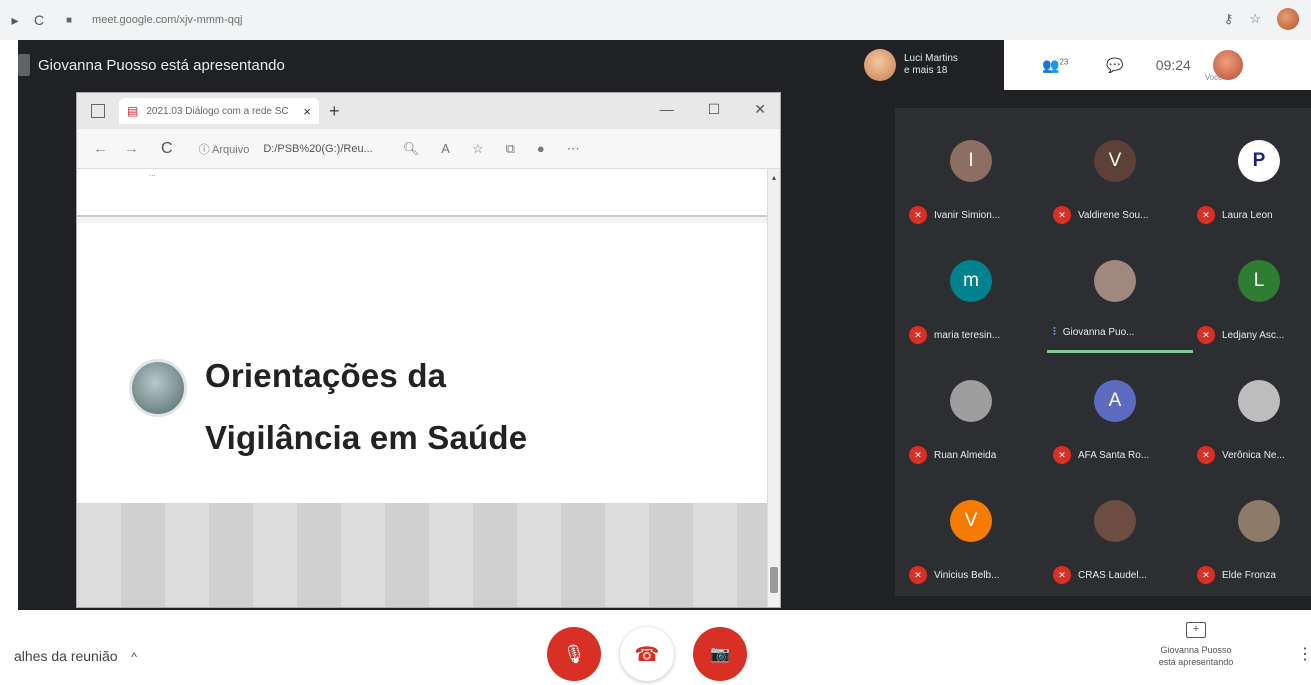  What do you see at coordinates (774, 580) in the screenshot?
I see `scroll-thumb` at bounding box center [774, 580].